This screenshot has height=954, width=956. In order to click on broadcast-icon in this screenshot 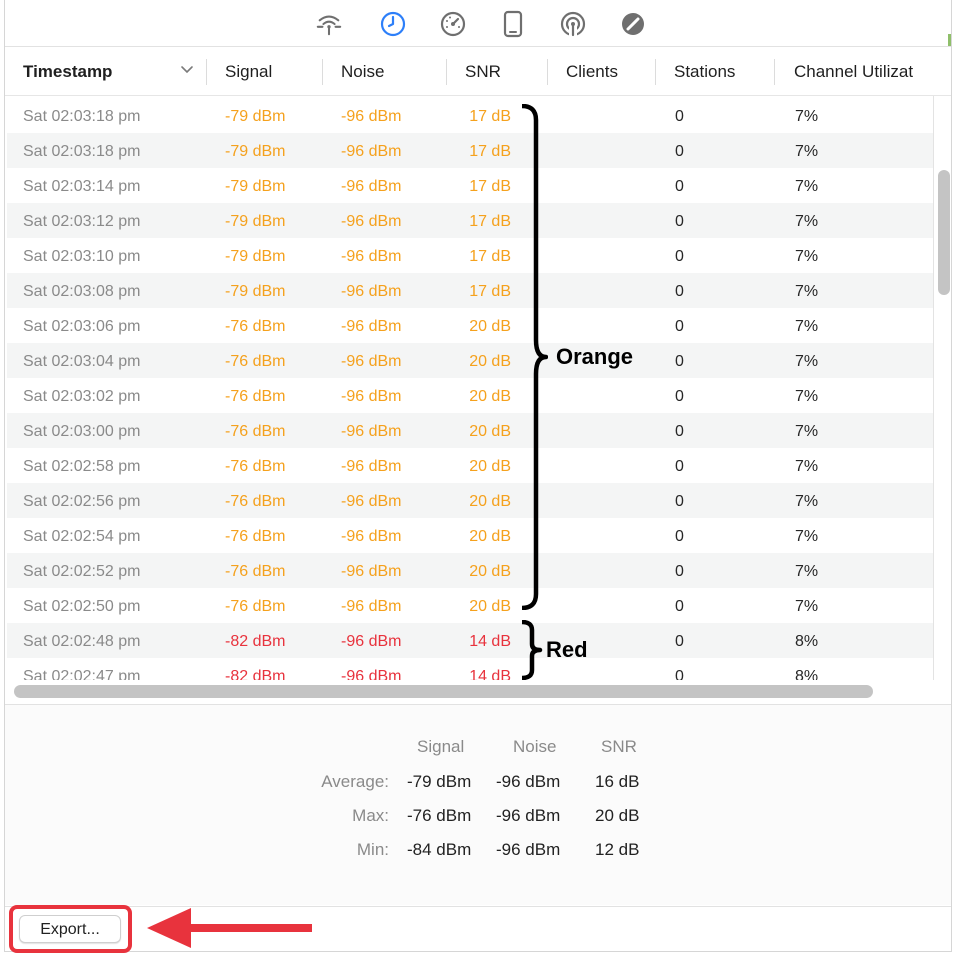, I will do `click(573, 24)`.